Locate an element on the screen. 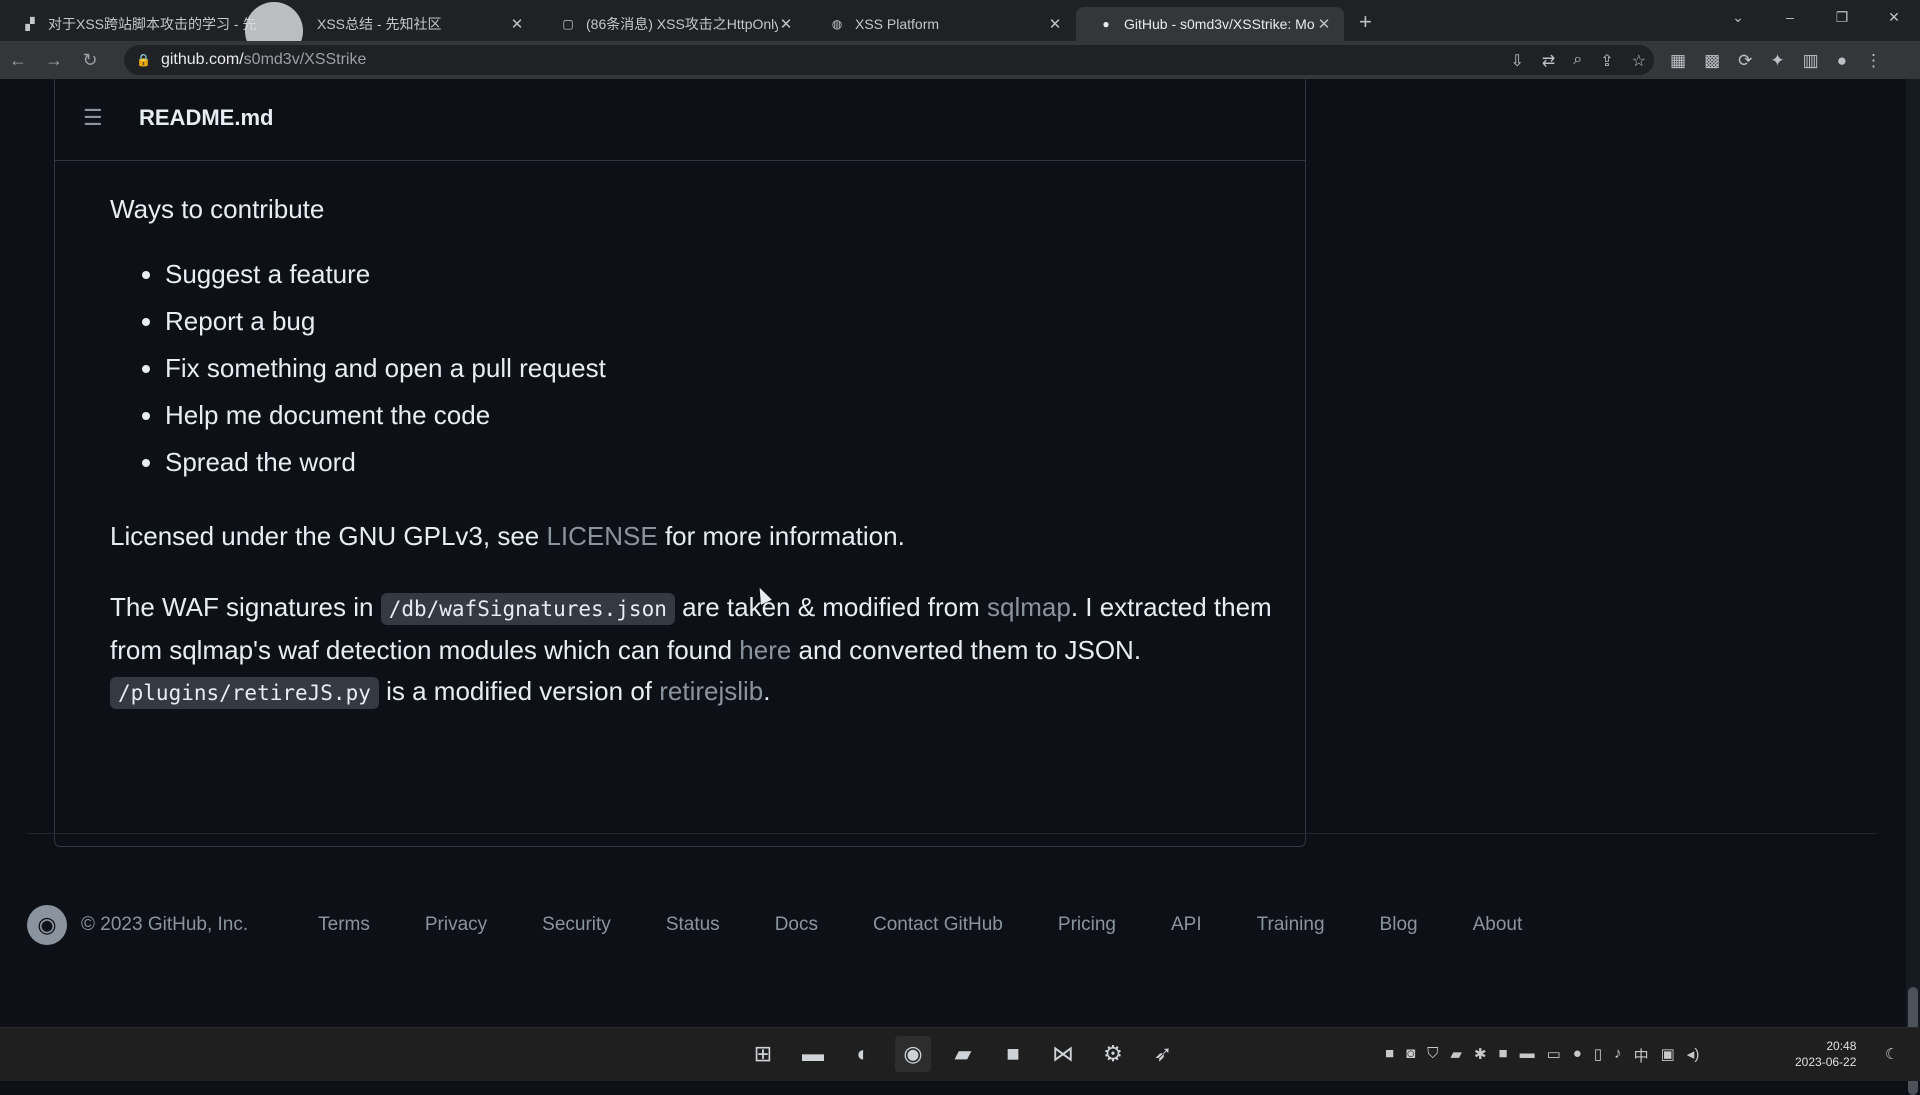 The image size is (1920, 1095). reload-icon: ↻ is located at coordinates (90, 60).